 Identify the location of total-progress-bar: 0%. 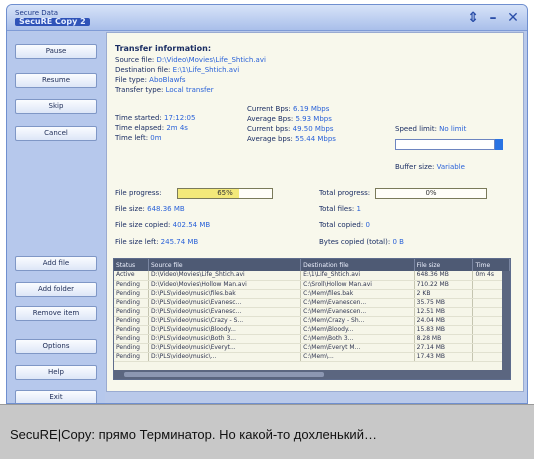
(431, 193).